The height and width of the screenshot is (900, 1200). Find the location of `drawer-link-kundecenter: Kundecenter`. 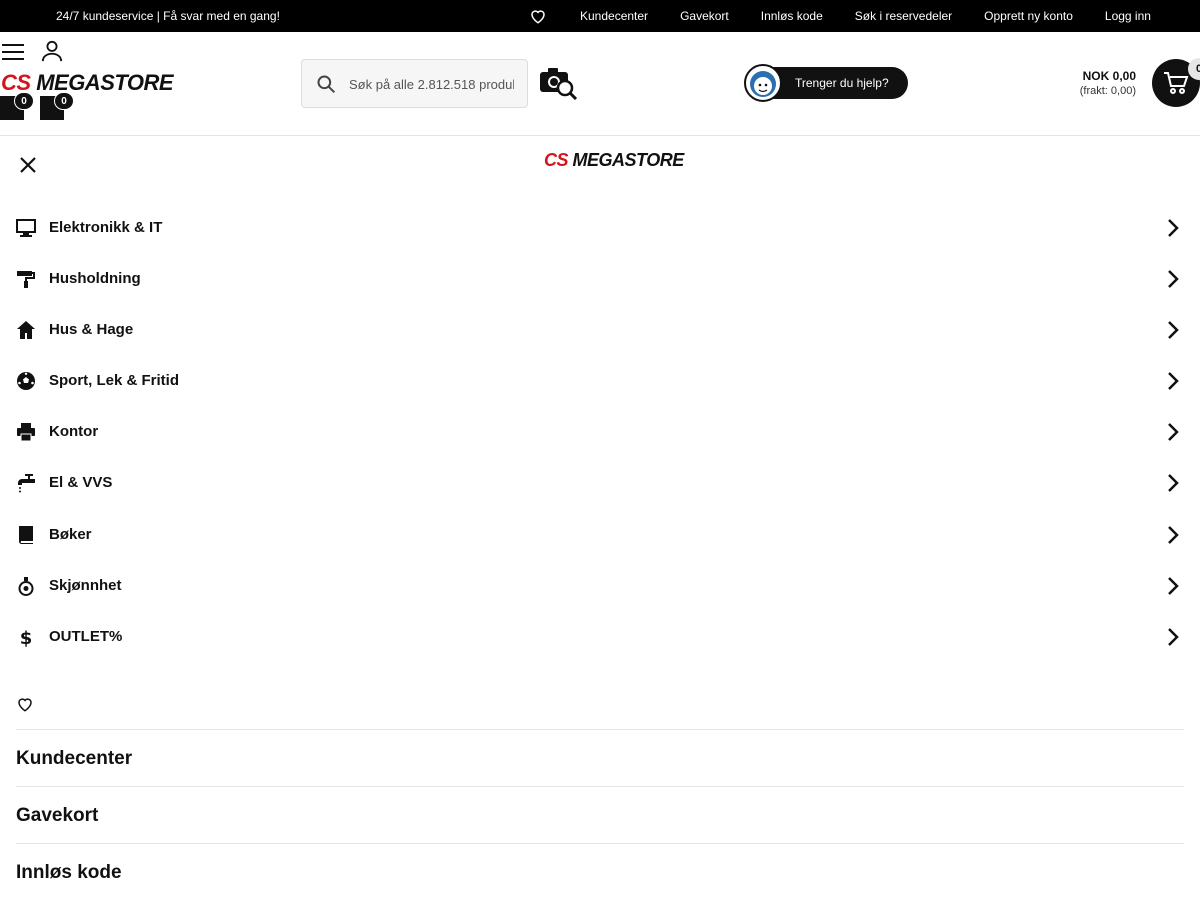

drawer-link-kundecenter: Kundecenter is located at coordinates (600, 757).